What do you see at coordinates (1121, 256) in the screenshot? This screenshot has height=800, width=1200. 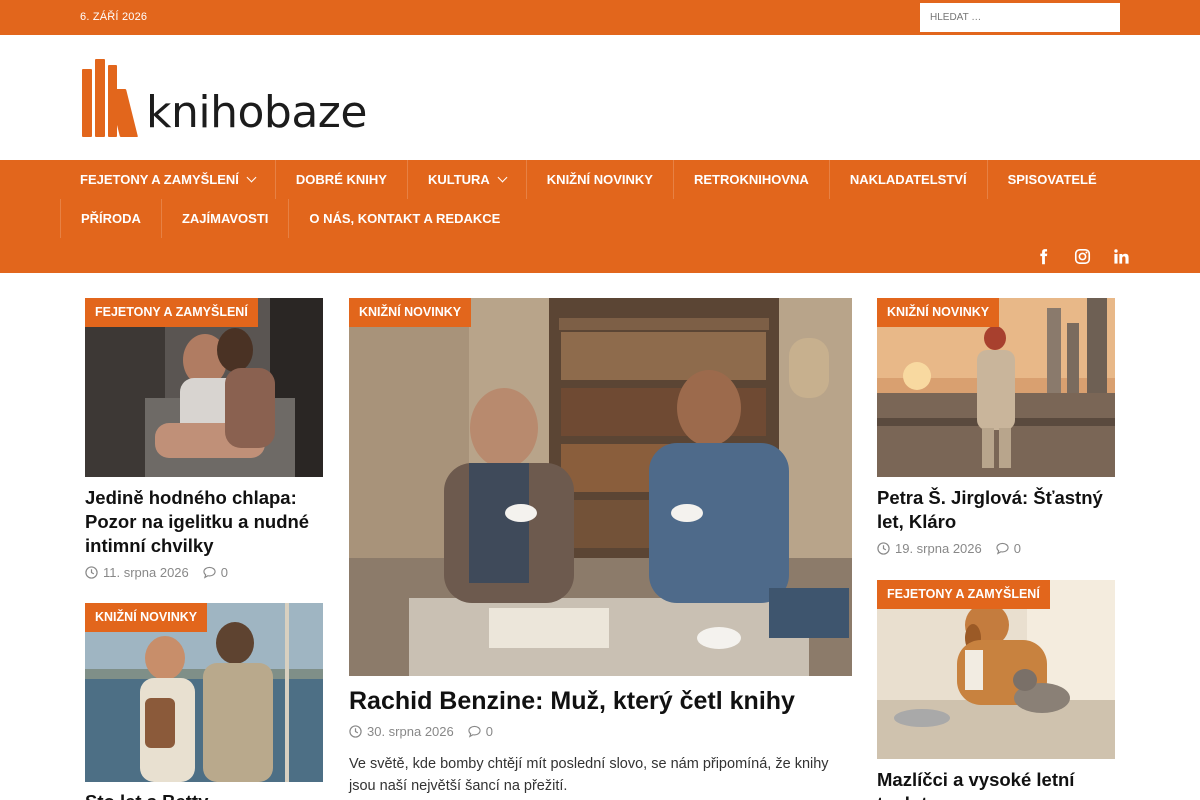 I see `linkedin-icon` at bounding box center [1121, 256].